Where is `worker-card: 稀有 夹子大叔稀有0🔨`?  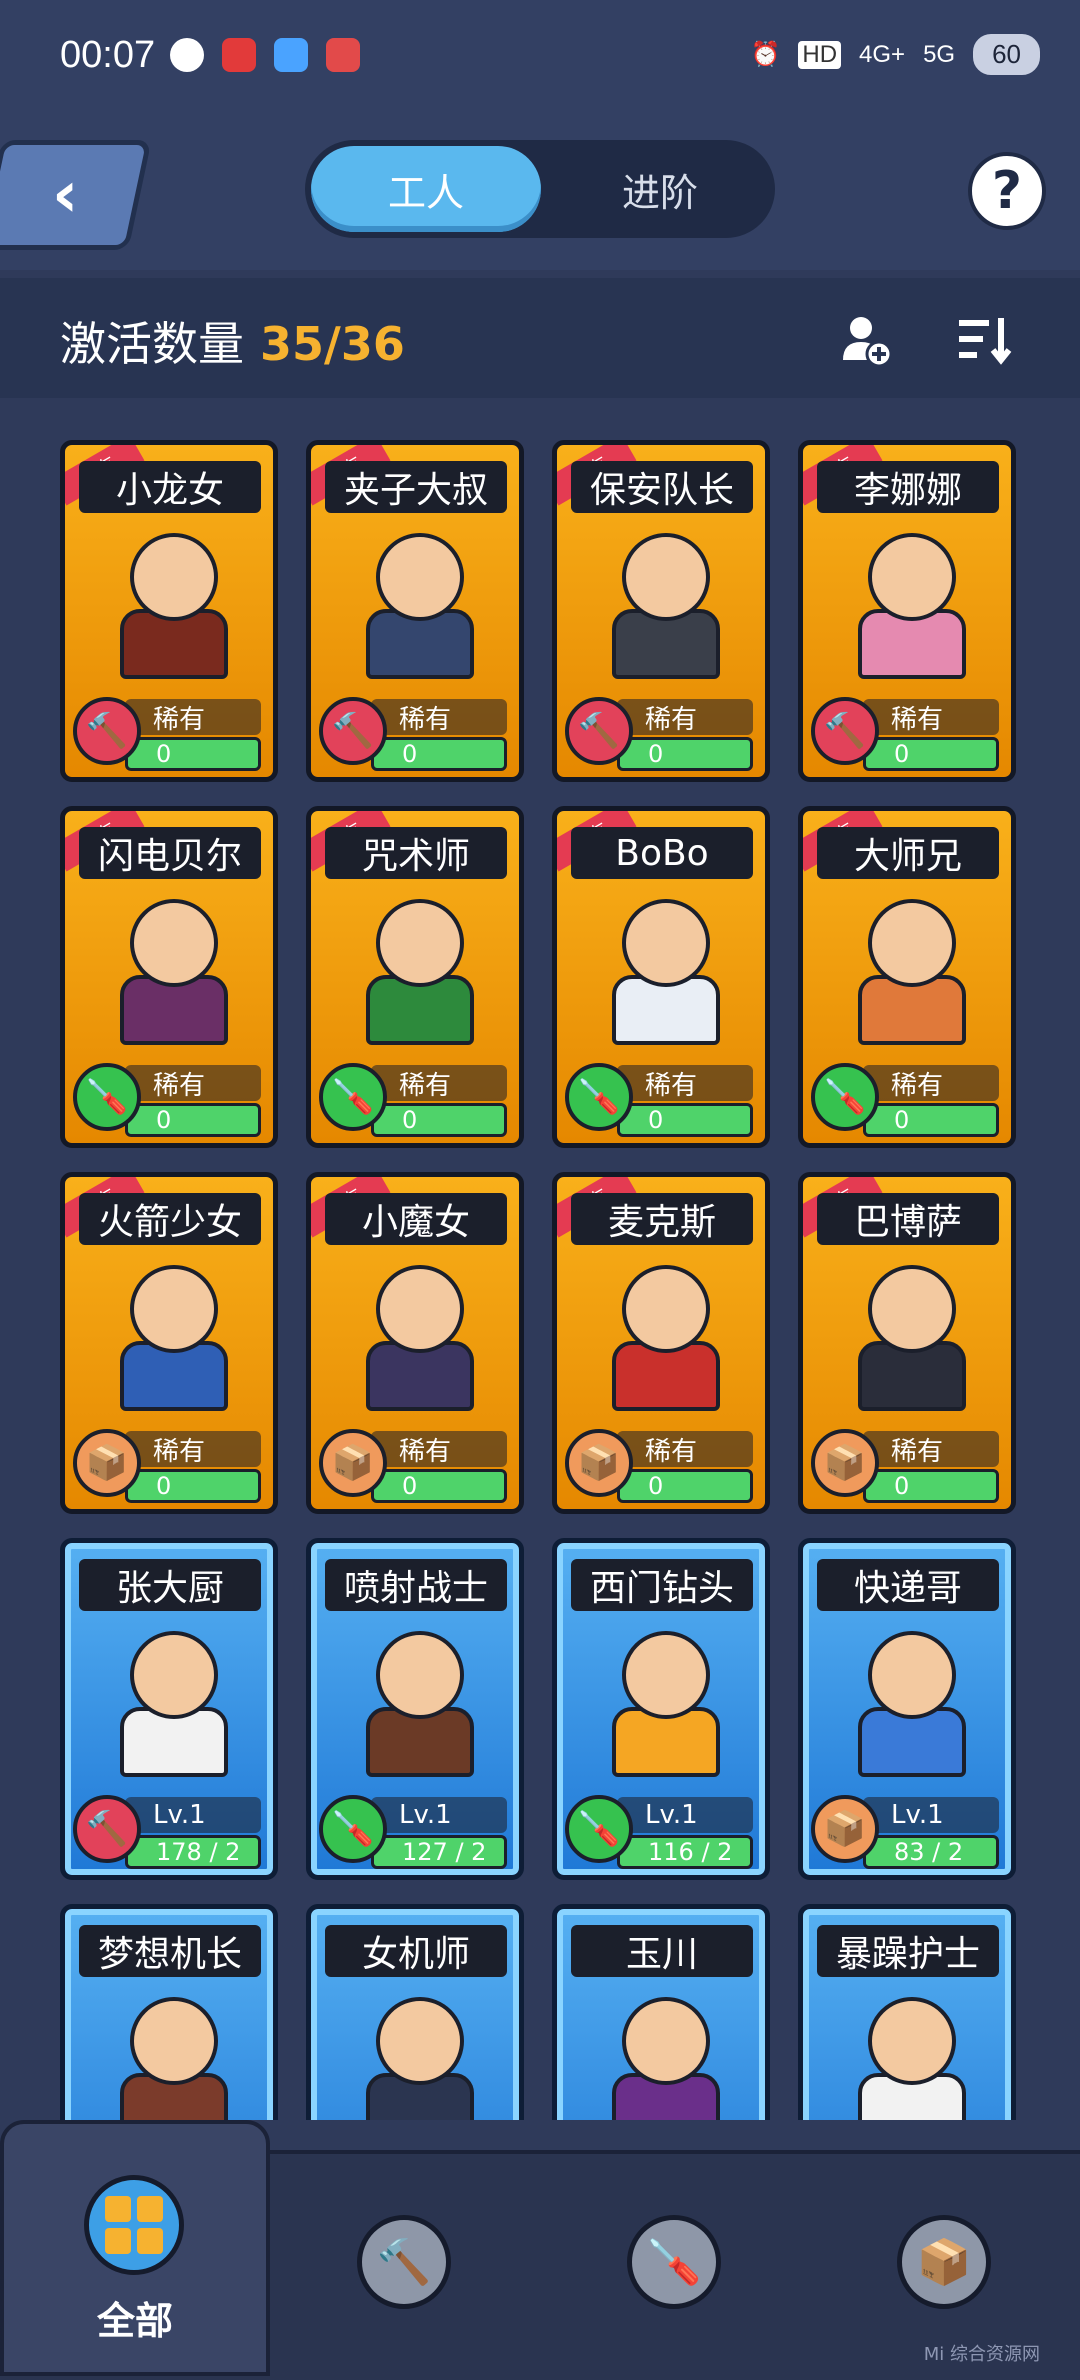 worker-card: 稀有 夹子大叔稀有0🔨 is located at coordinates (415, 611).